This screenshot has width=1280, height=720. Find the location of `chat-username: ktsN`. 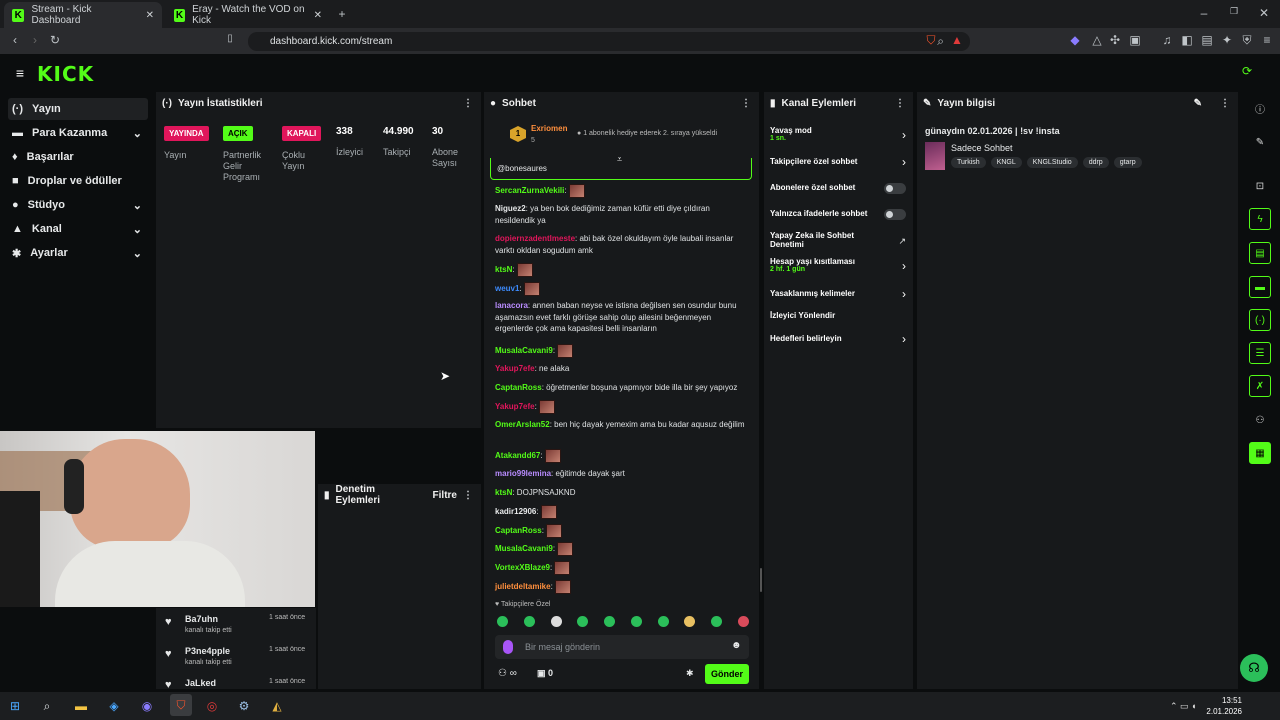

chat-username: ktsN is located at coordinates (503, 492).